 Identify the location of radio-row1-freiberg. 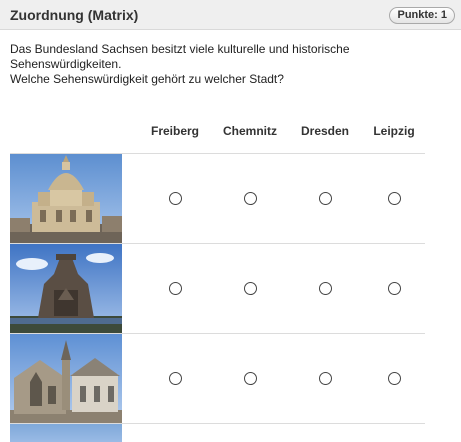
(175, 198).